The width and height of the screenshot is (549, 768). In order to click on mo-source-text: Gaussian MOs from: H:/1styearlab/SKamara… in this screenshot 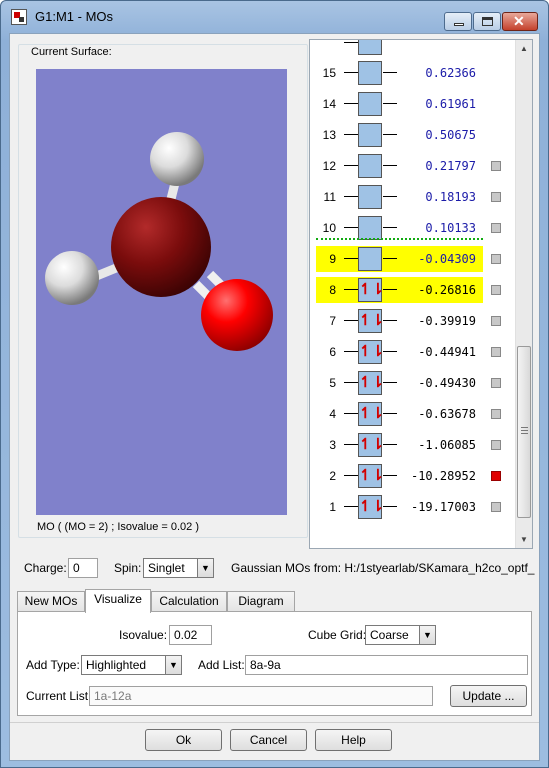, I will do `click(383, 568)`.